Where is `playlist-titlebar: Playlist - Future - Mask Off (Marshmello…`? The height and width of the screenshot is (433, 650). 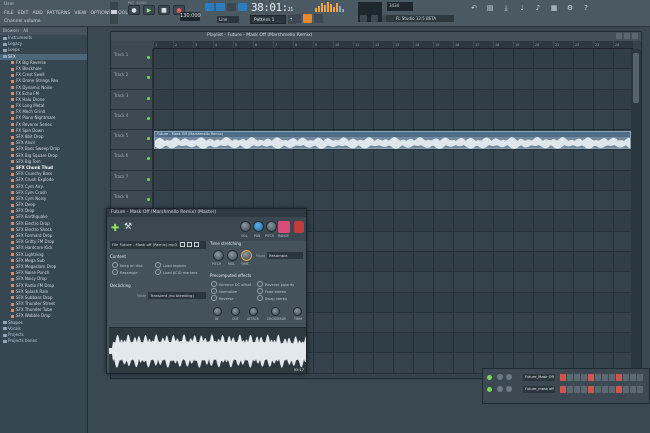 playlist-titlebar: Playlist - Future - Mask Off (Marshmello… is located at coordinates (376, 36).